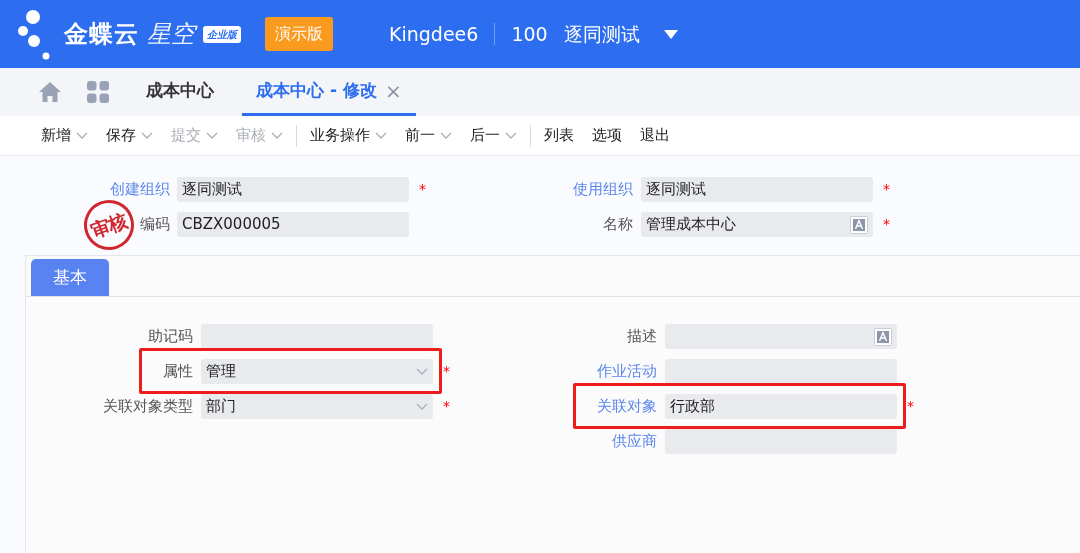  Describe the element at coordinates (293, 224) in the screenshot. I see `input-field: CBZX000005` at that location.